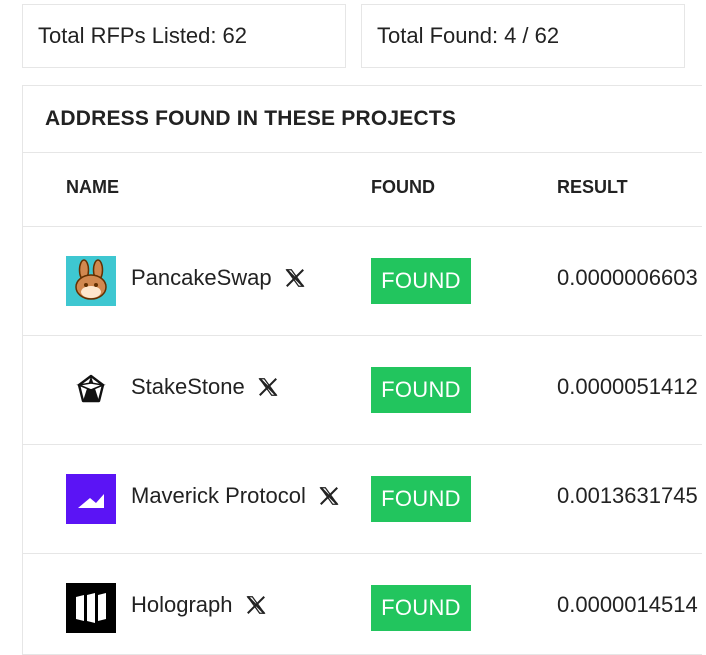 Image resolution: width=706 pixels, height=655 pixels. What do you see at coordinates (91, 499) in the screenshot?
I see `maverick-logo` at bounding box center [91, 499].